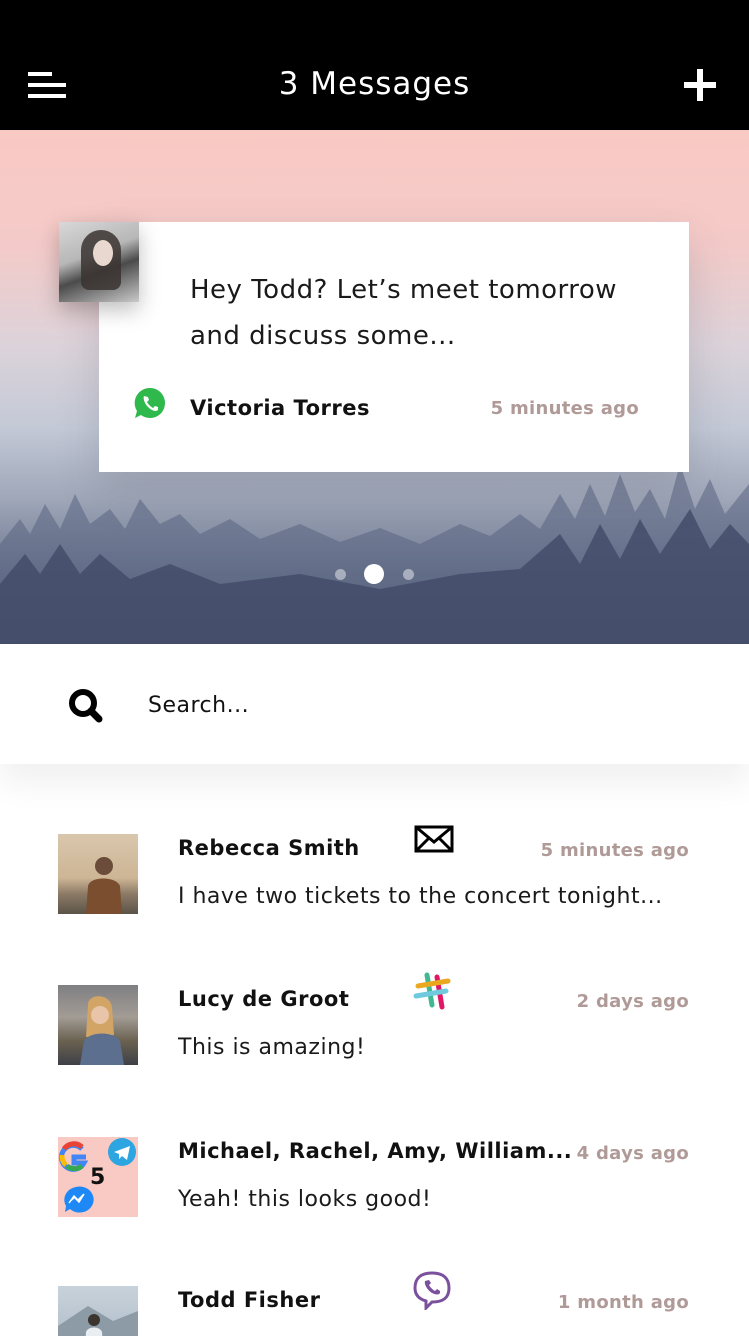 The width and height of the screenshot is (749, 1336). Describe the element at coordinates (122, 1152) in the screenshot. I see `telegram-icon` at that location.